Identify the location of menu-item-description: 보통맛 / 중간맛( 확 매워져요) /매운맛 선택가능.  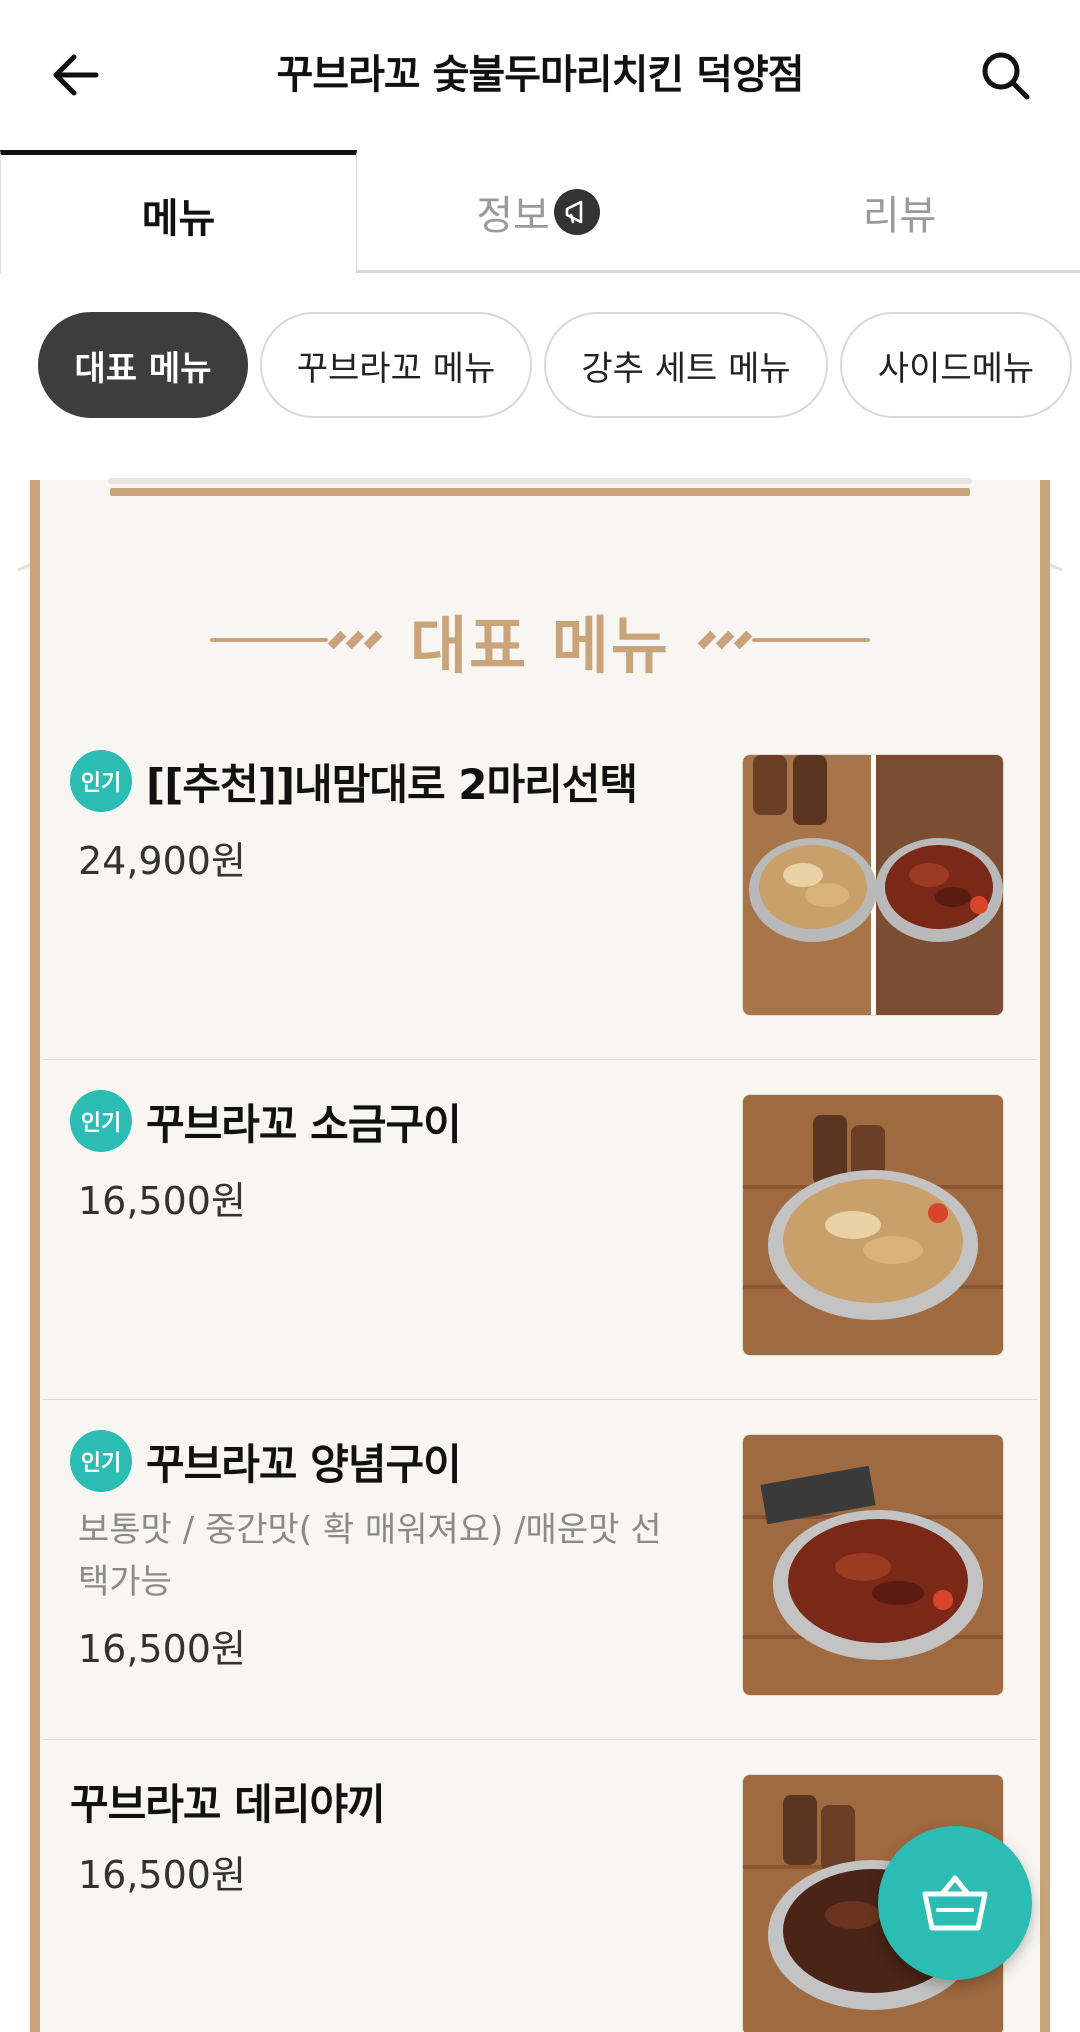
(370, 1556).